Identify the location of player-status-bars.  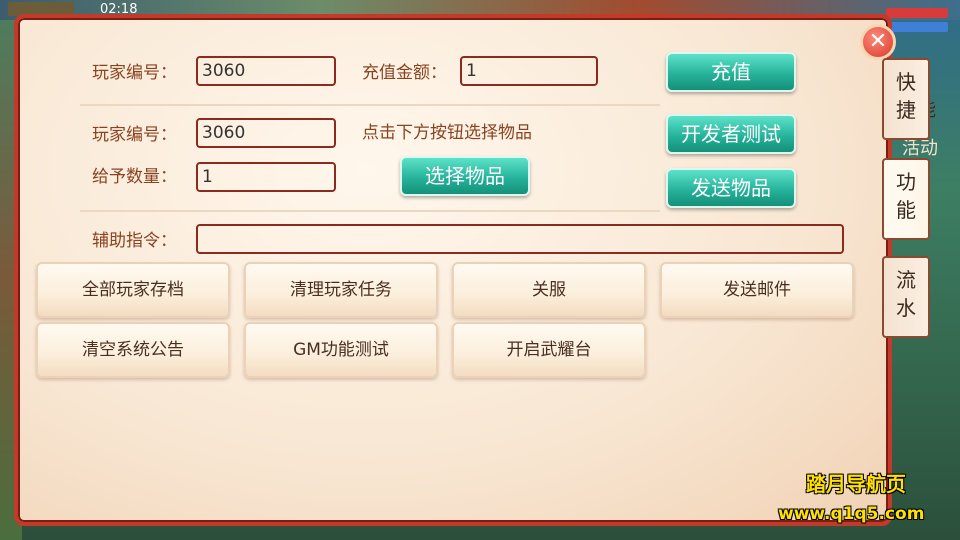
(917, 23).